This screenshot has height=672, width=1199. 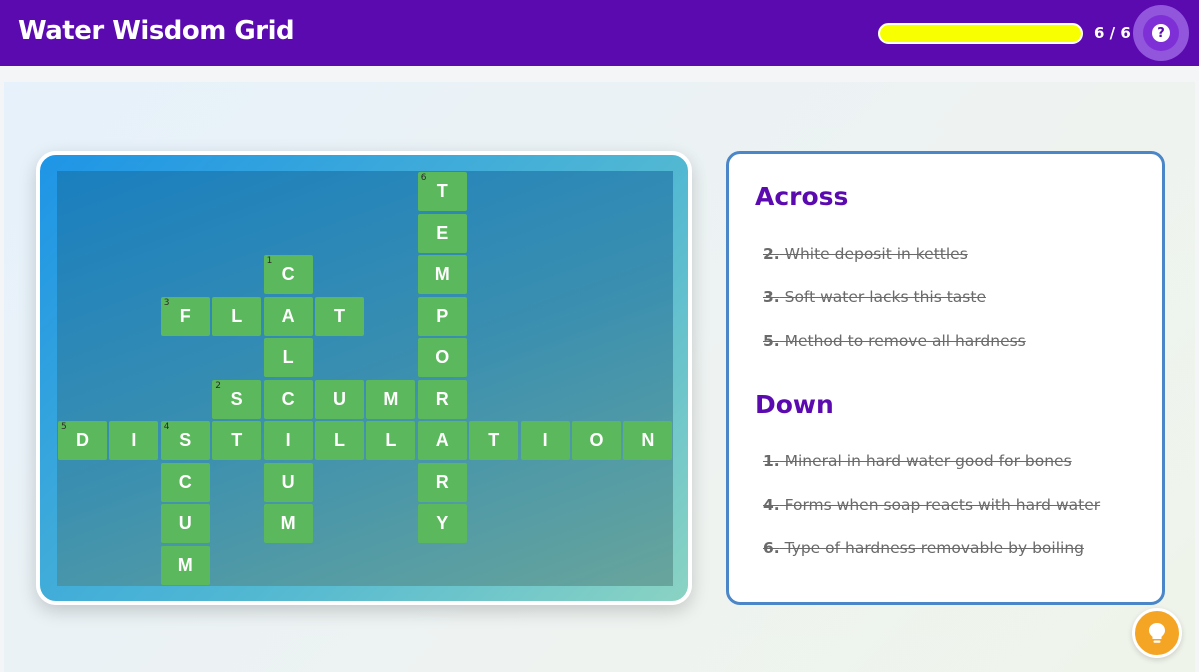 I want to click on grid-cell: P, so click(x=442, y=316).